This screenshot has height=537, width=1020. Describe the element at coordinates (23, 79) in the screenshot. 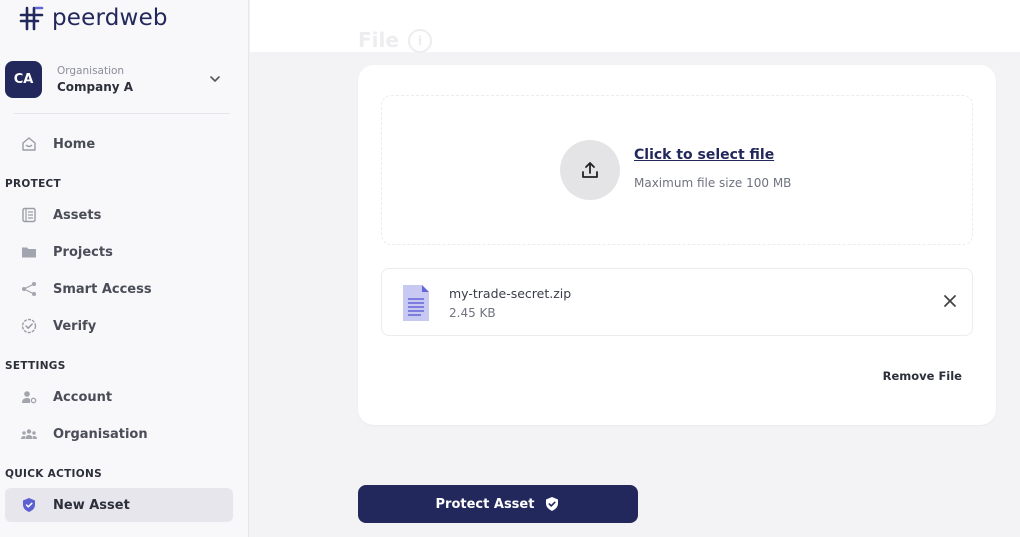

I see `org-avatar: CA` at that location.